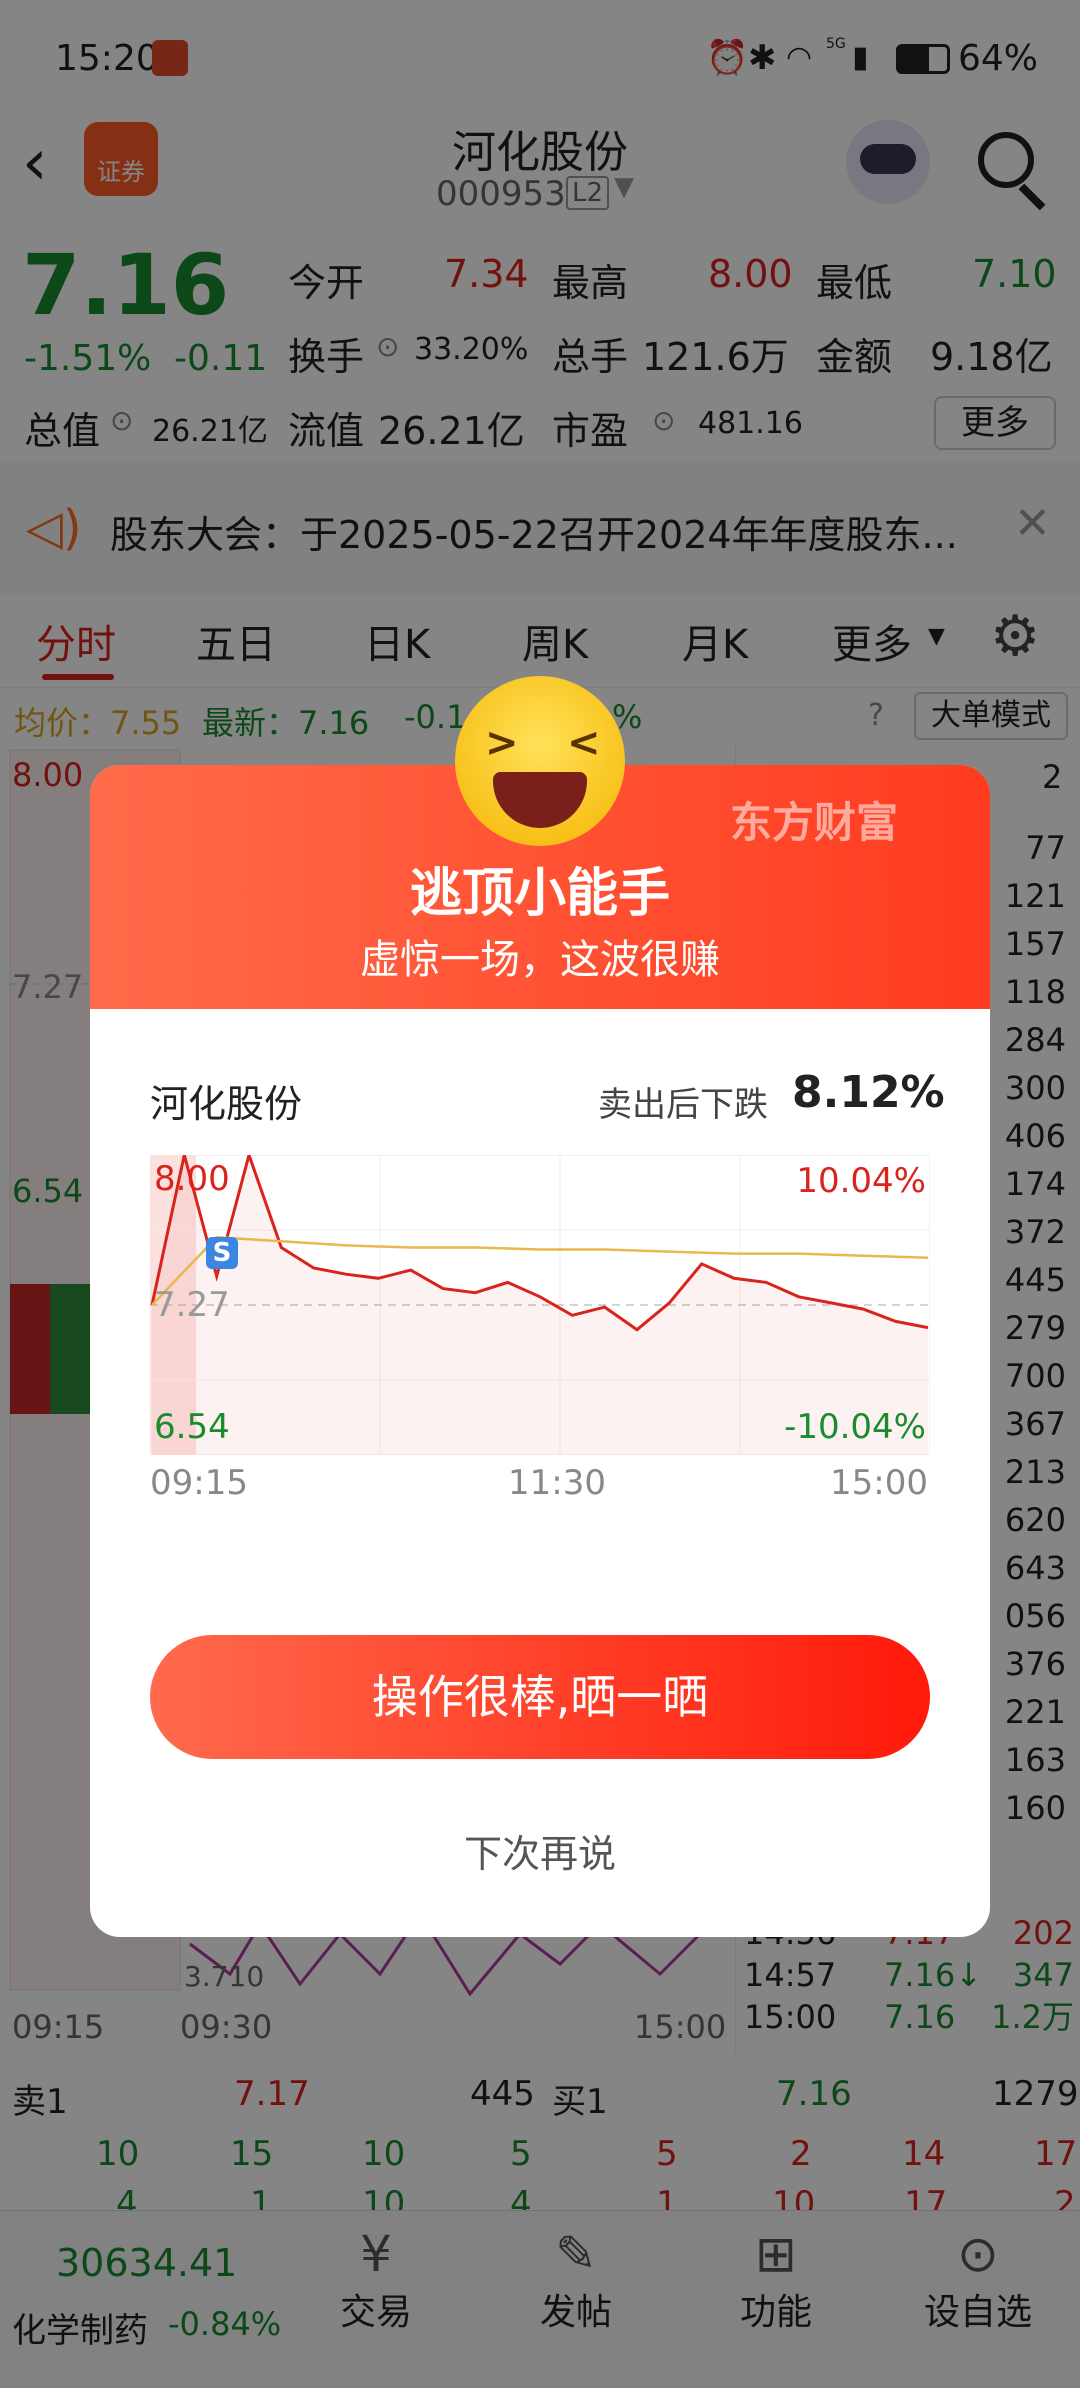 This screenshot has width=1080, height=2388. What do you see at coordinates (502, 743) in the screenshot?
I see `emoji-eye-left: >` at bounding box center [502, 743].